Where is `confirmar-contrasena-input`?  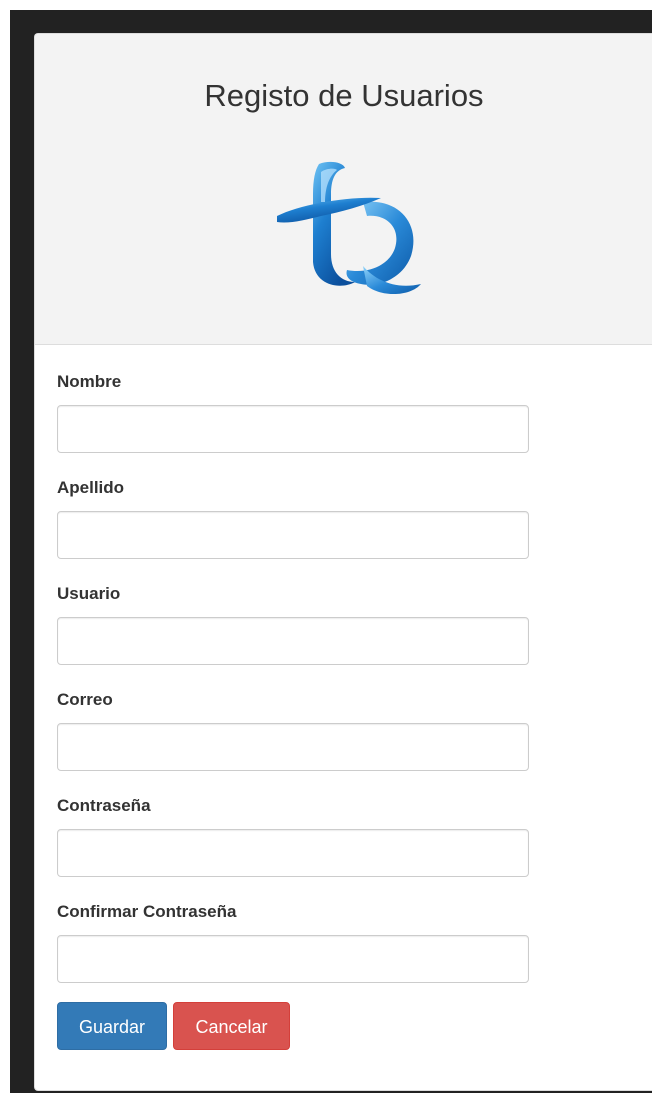
confirmar-contrasena-input is located at coordinates (293, 959).